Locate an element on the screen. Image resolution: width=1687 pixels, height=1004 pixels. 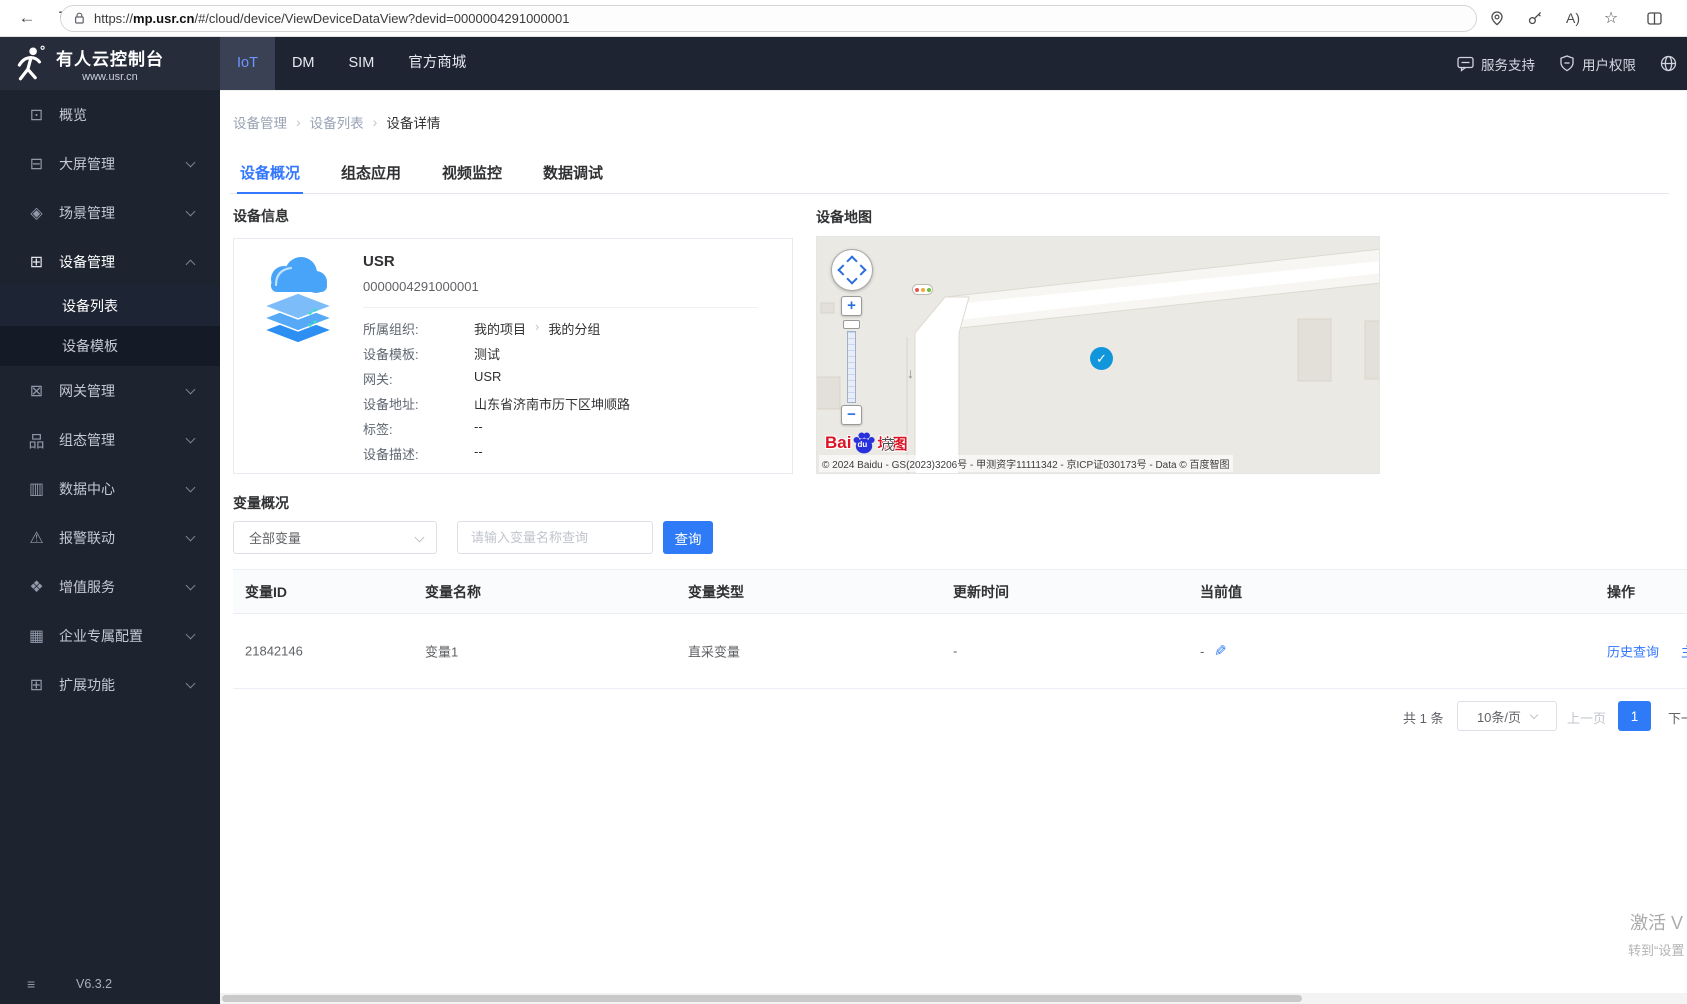
col-current-value: 当前值 is located at coordinates (1221, 591).